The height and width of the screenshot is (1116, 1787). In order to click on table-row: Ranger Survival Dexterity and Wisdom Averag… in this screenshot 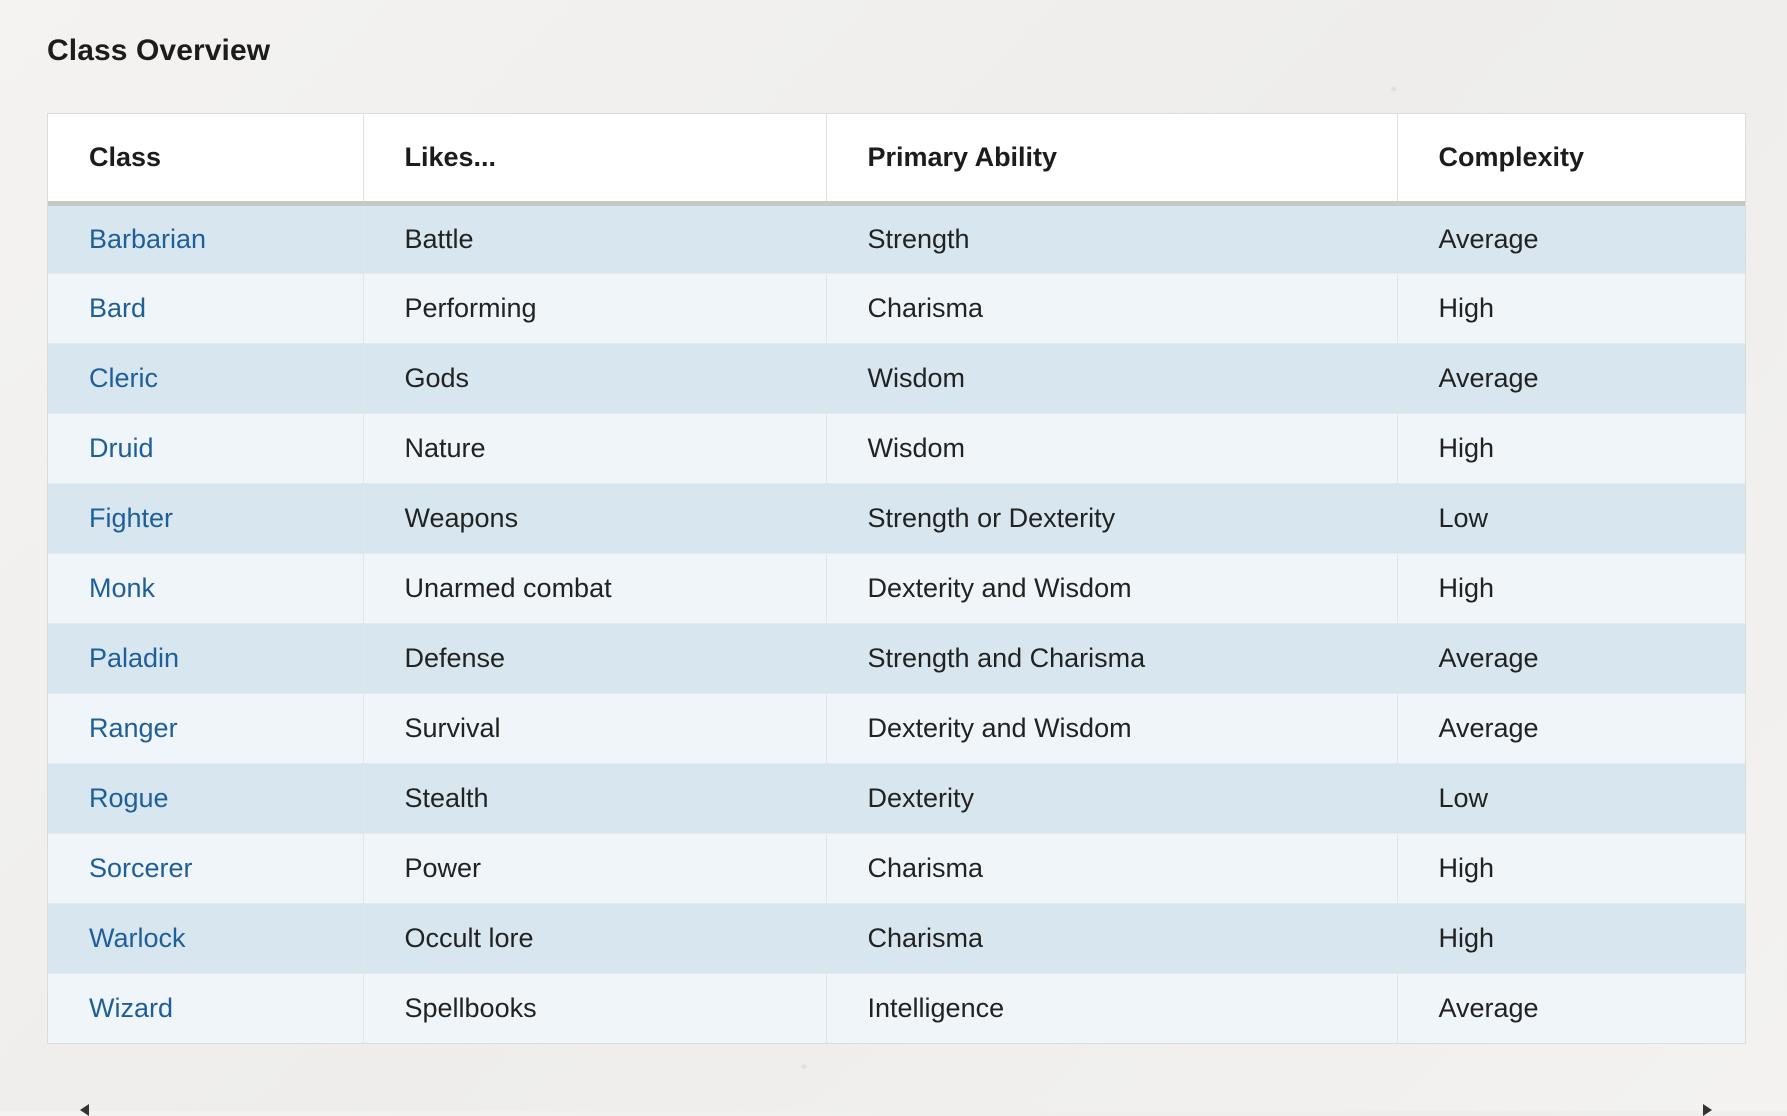, I will do `click(896, 727)`.